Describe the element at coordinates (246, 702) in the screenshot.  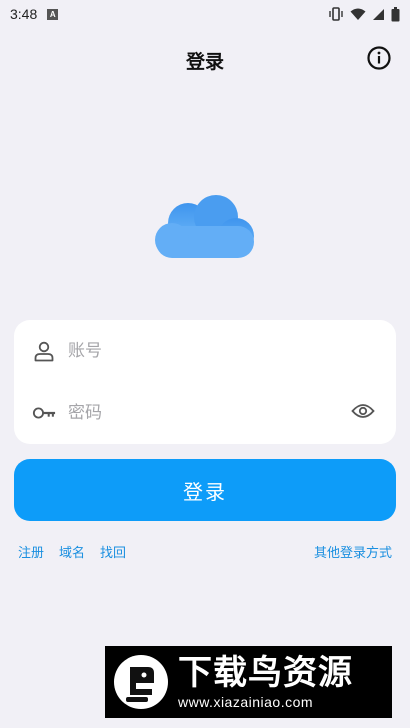
I see `watermark-url: www.xiazainiao.com` at that location.